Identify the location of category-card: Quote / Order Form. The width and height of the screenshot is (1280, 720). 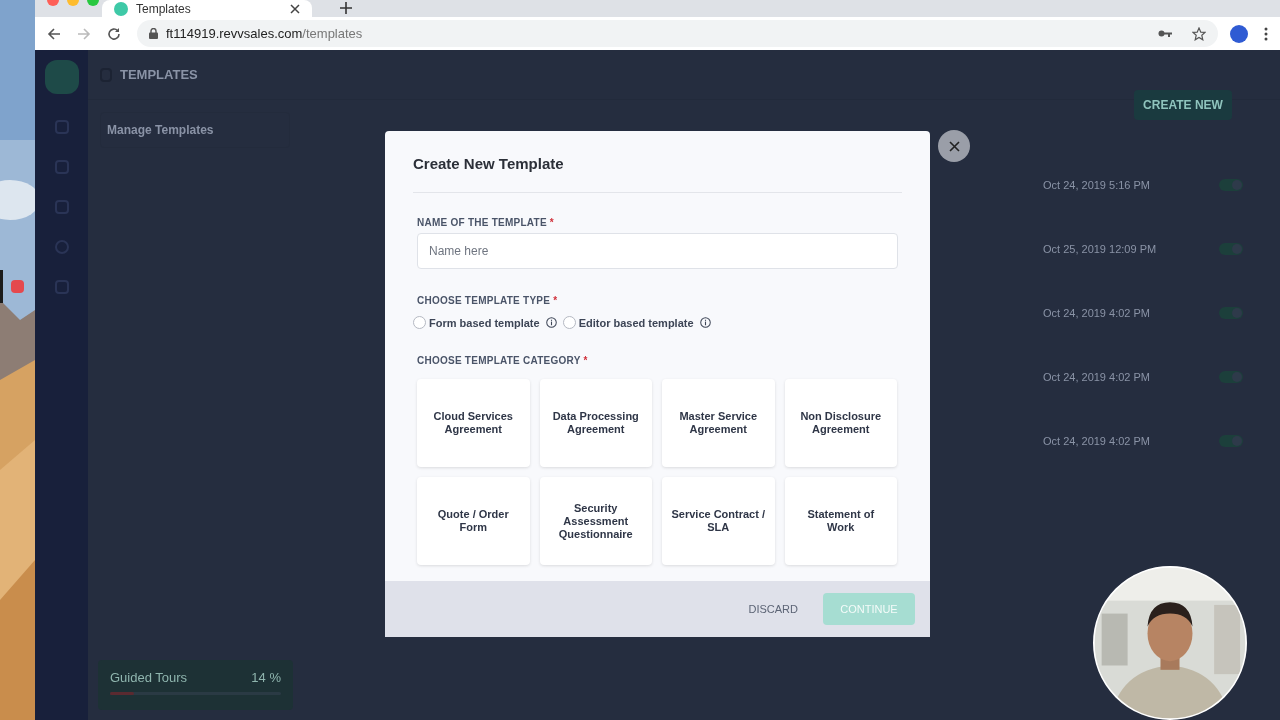
(473, 521).